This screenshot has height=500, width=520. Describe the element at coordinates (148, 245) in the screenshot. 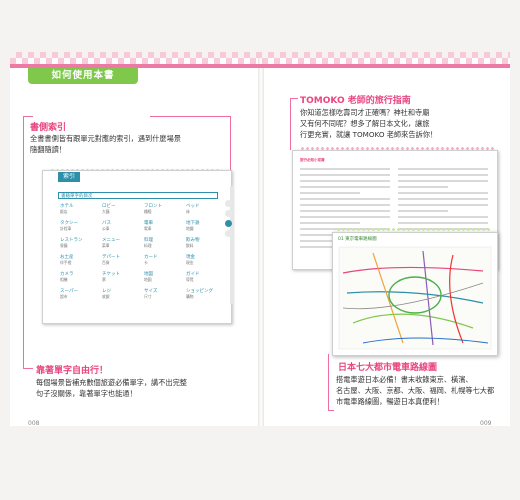

I see `book-index-translation: 料理` at that location.